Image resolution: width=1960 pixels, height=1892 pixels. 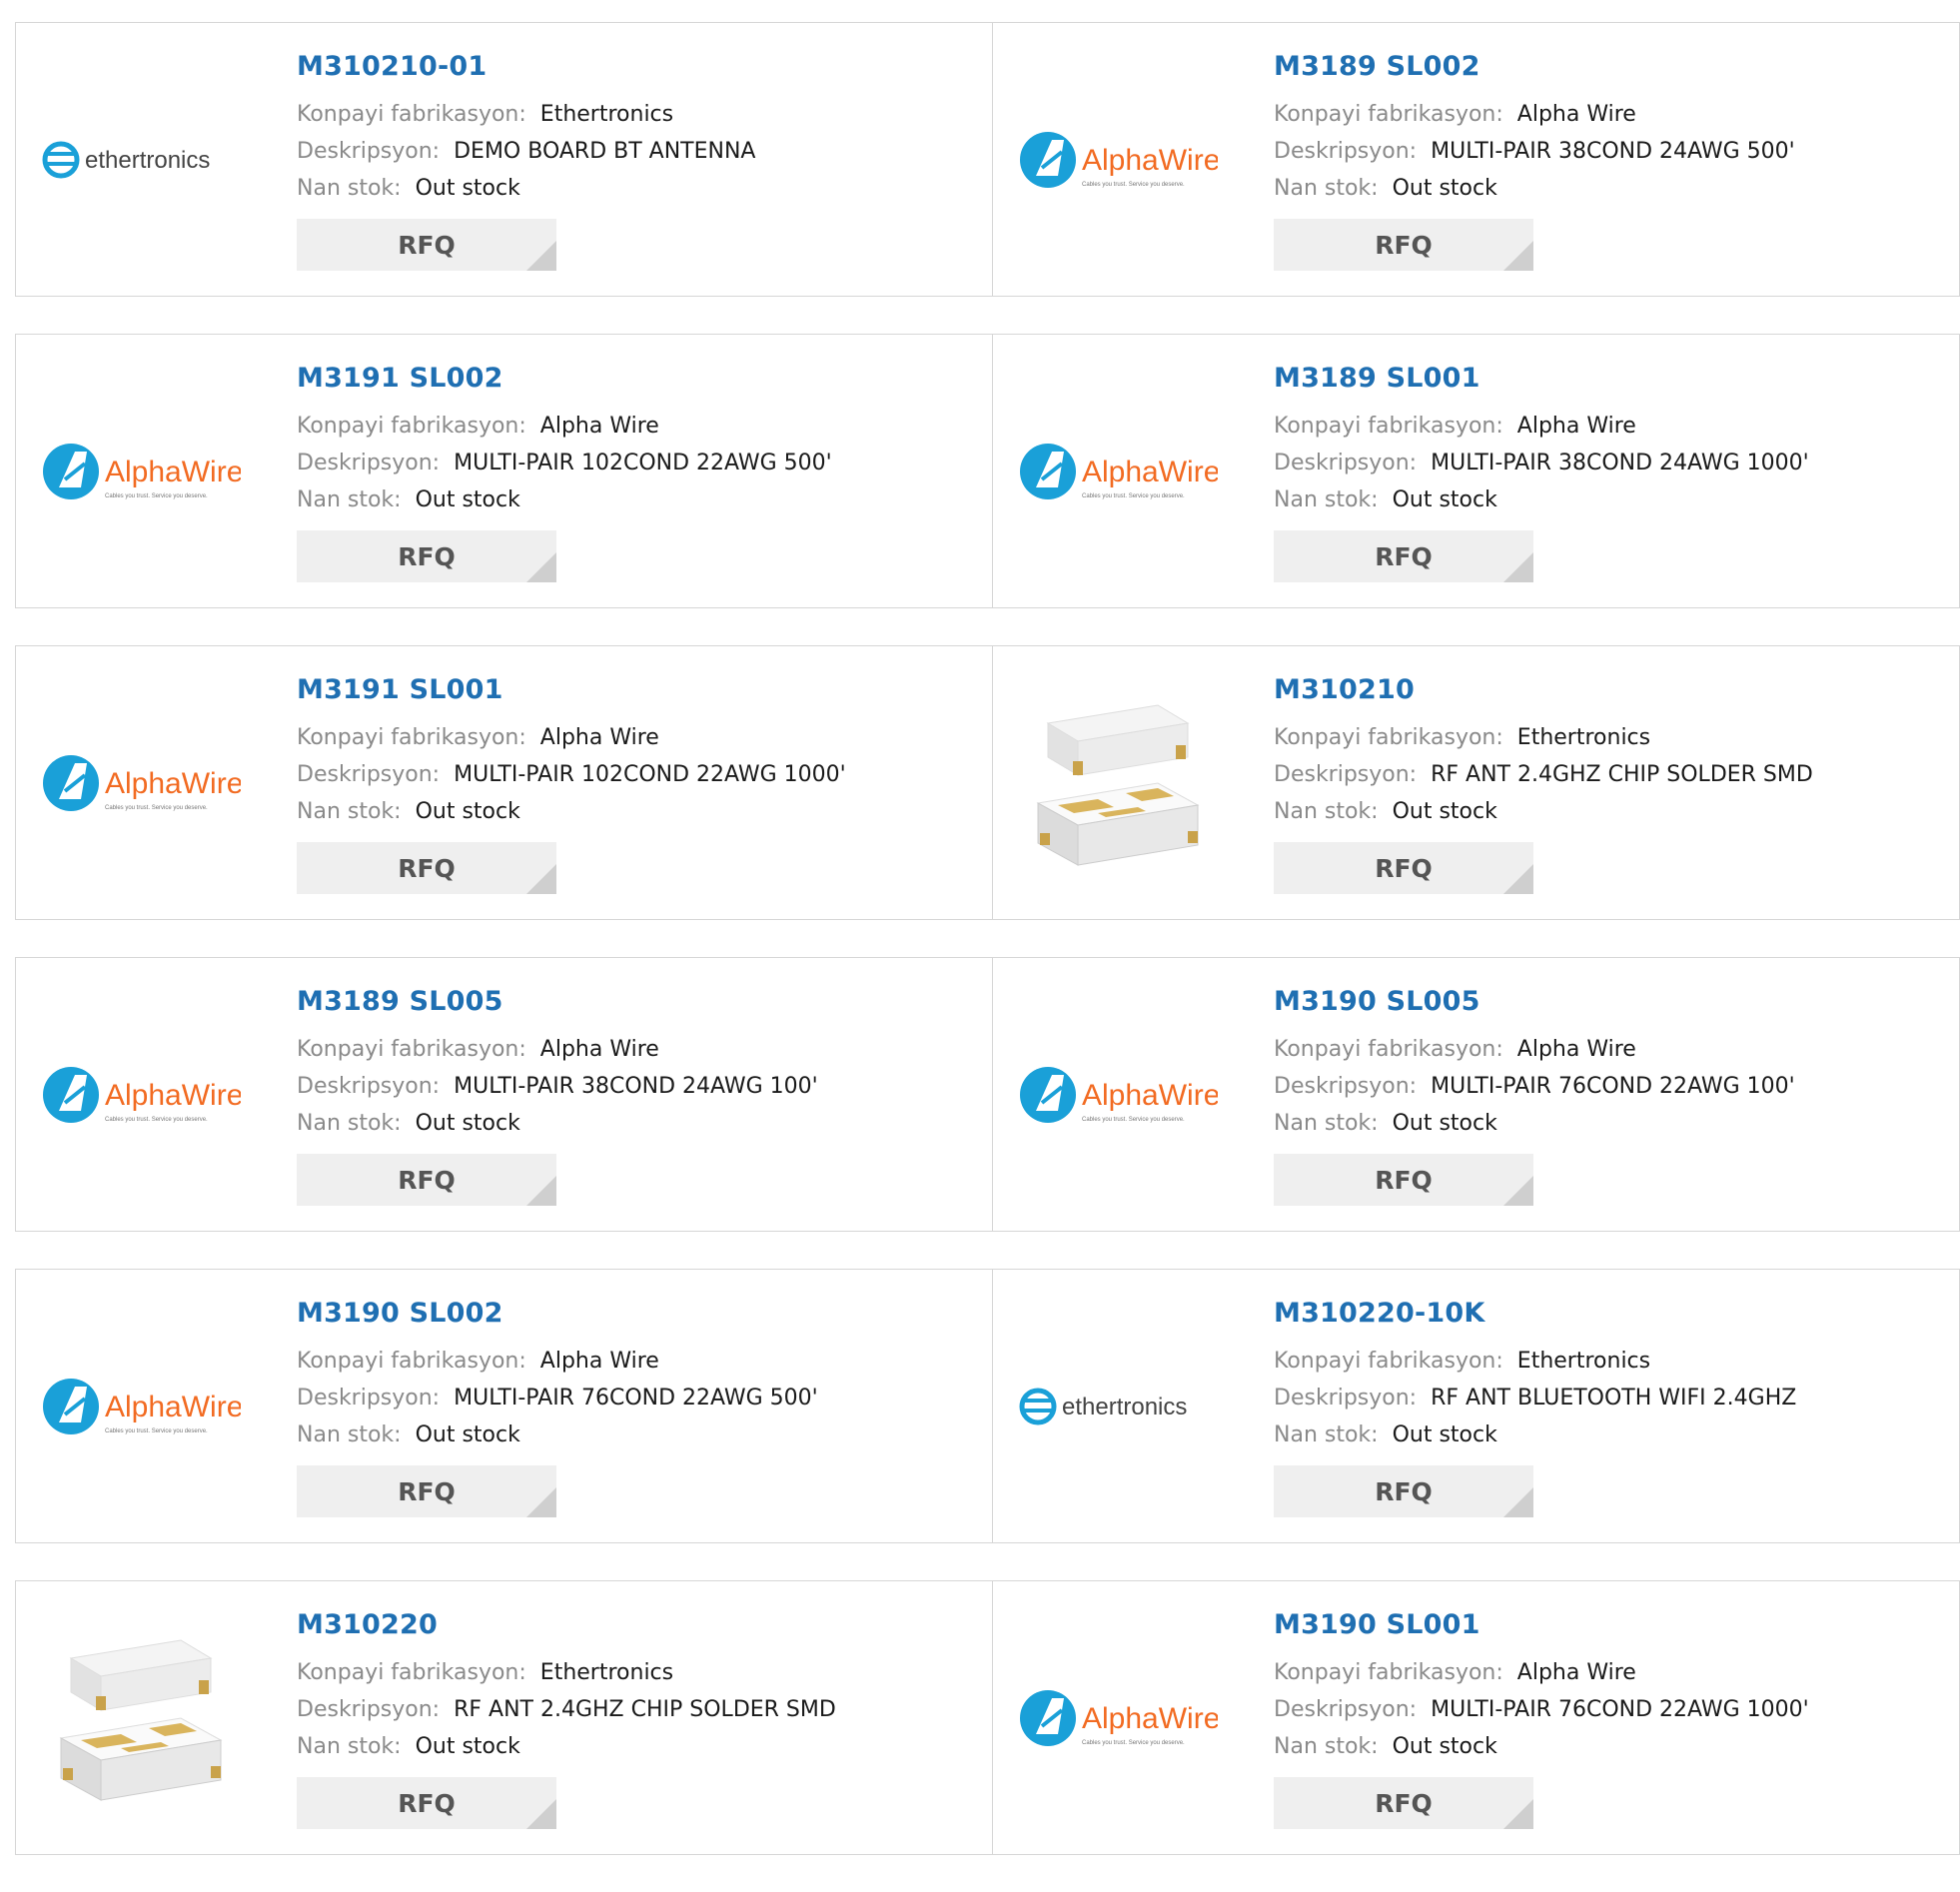 What do you see at coordinates (526, 66) in the screenshot?
I see `part-number-link: M310210-01` at bounding box center [526, 66].